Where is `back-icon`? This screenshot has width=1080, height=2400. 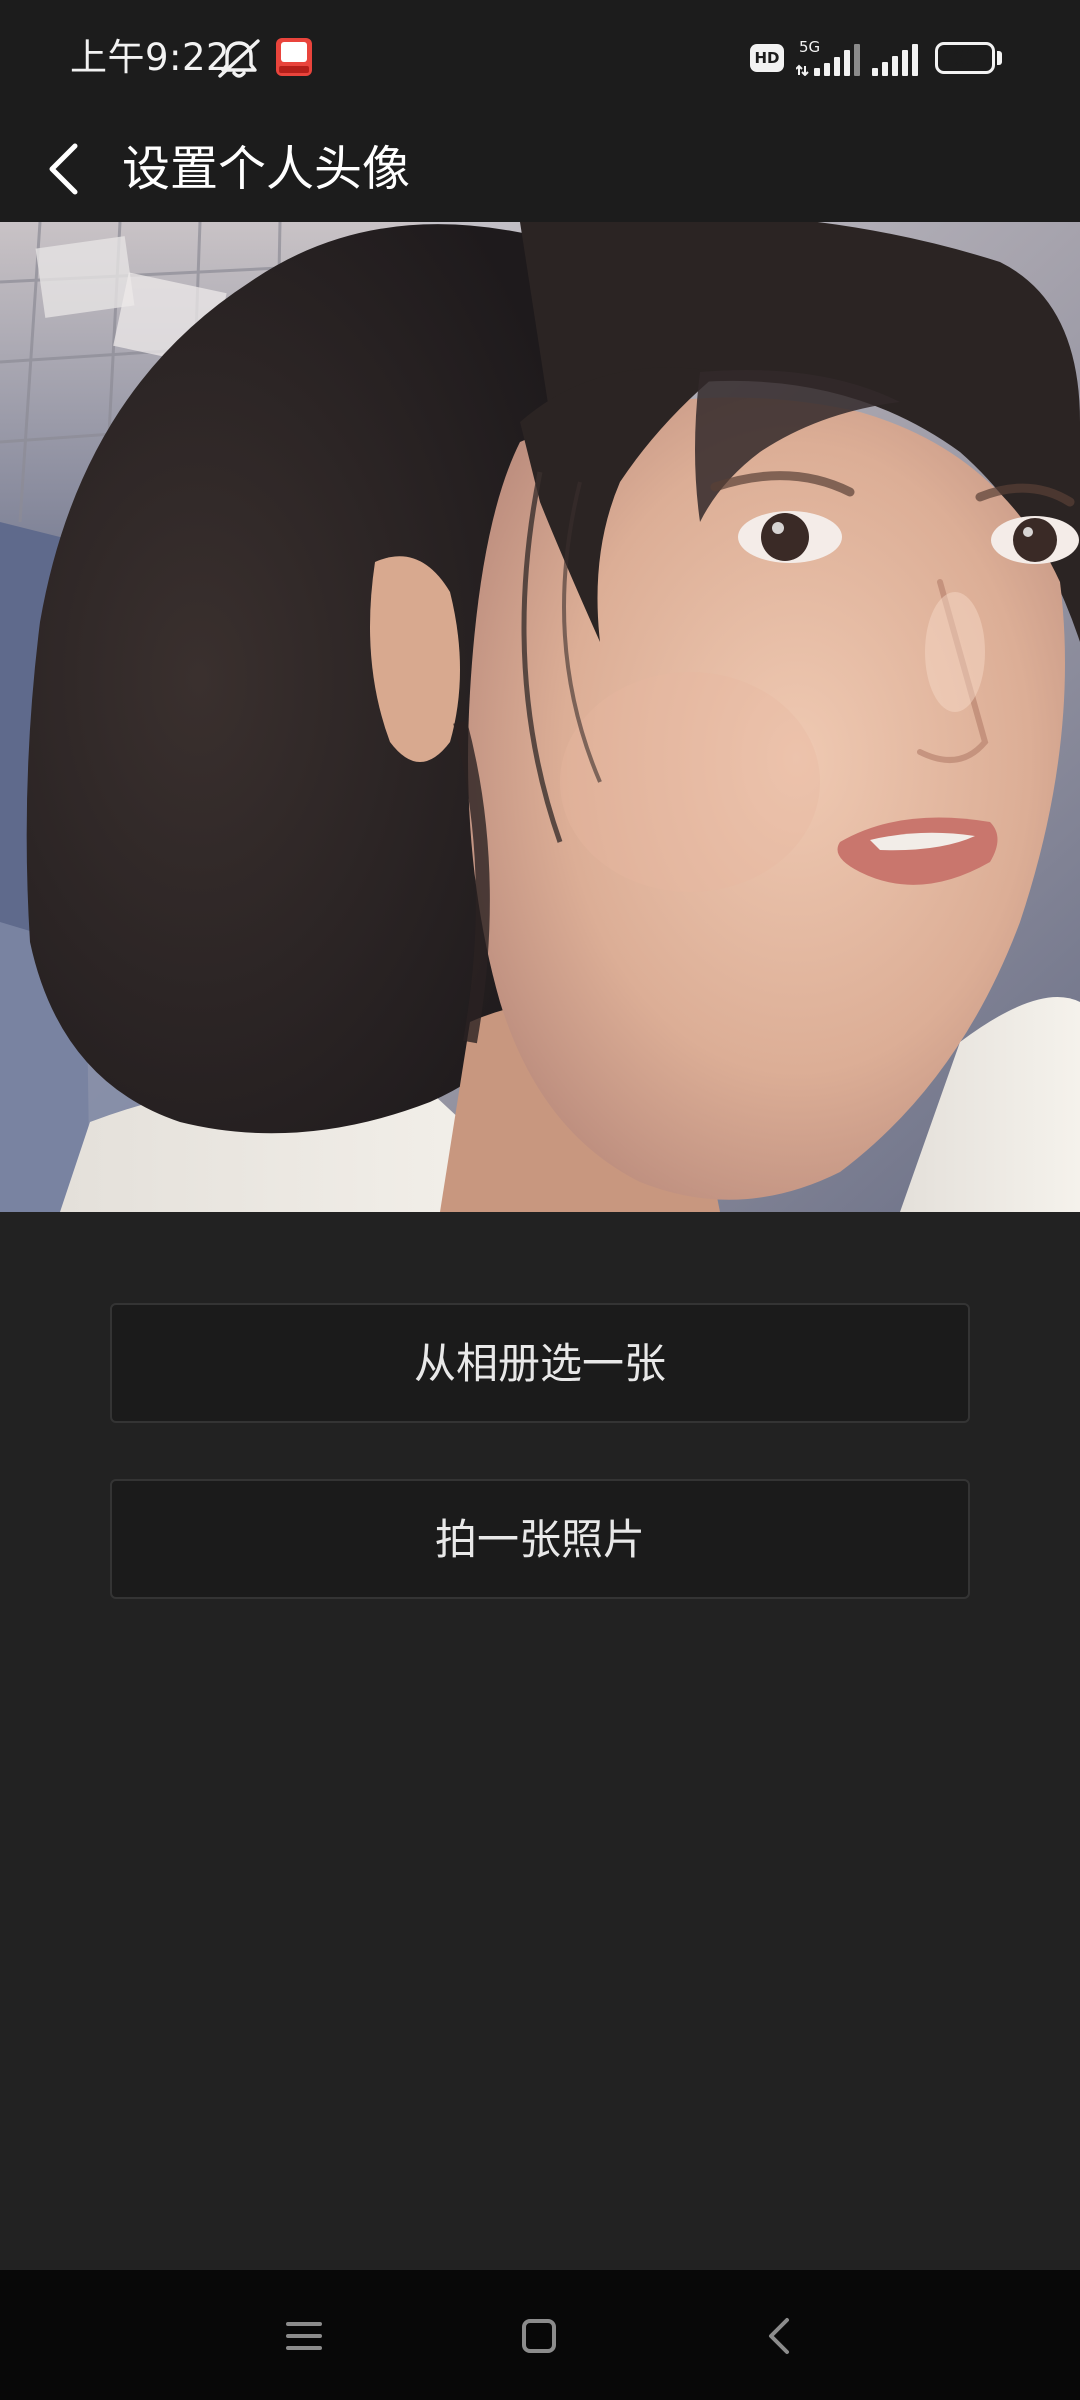
back-icon is located at coordinates (779, 2336).